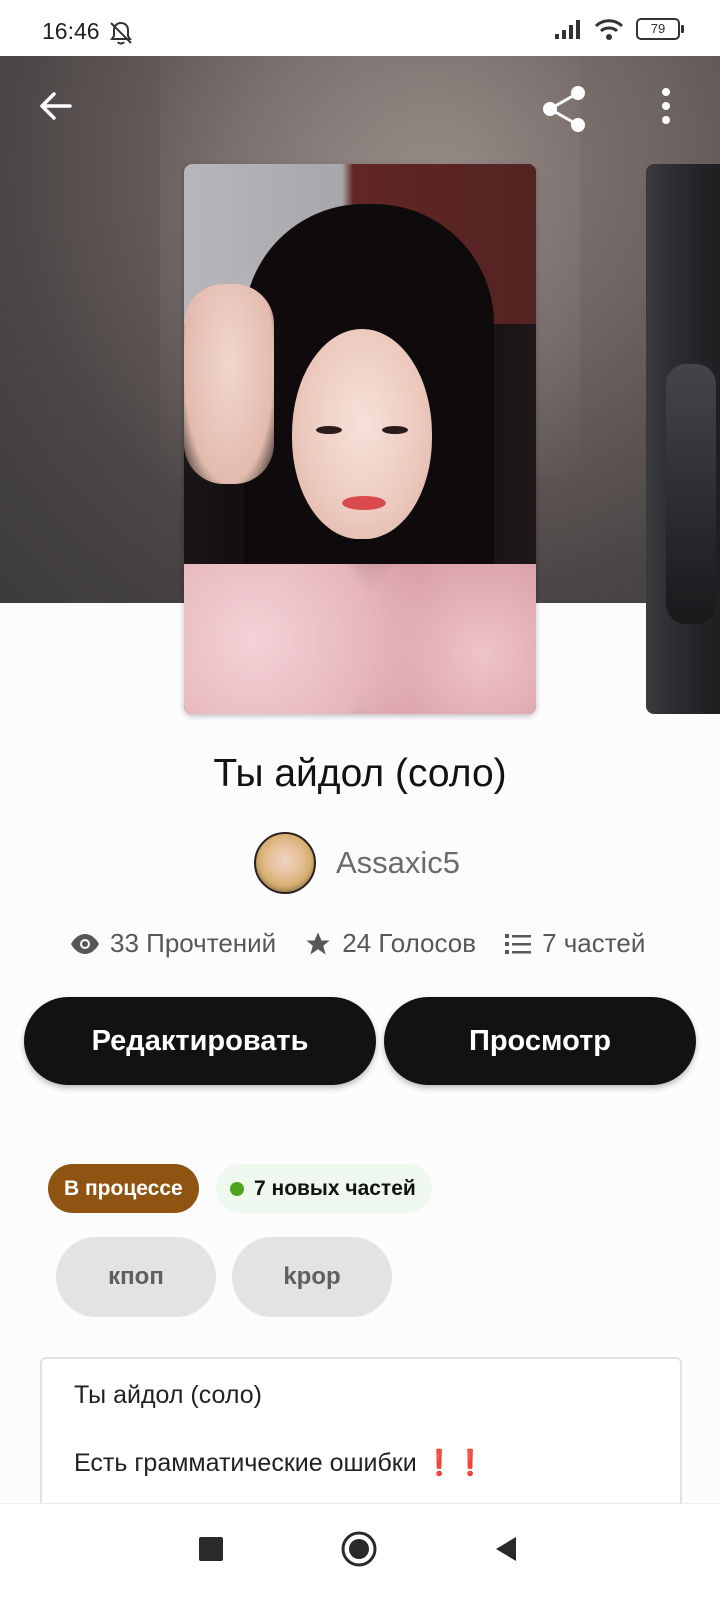  I want to click on system-nav-bar, so click(360, 1552).